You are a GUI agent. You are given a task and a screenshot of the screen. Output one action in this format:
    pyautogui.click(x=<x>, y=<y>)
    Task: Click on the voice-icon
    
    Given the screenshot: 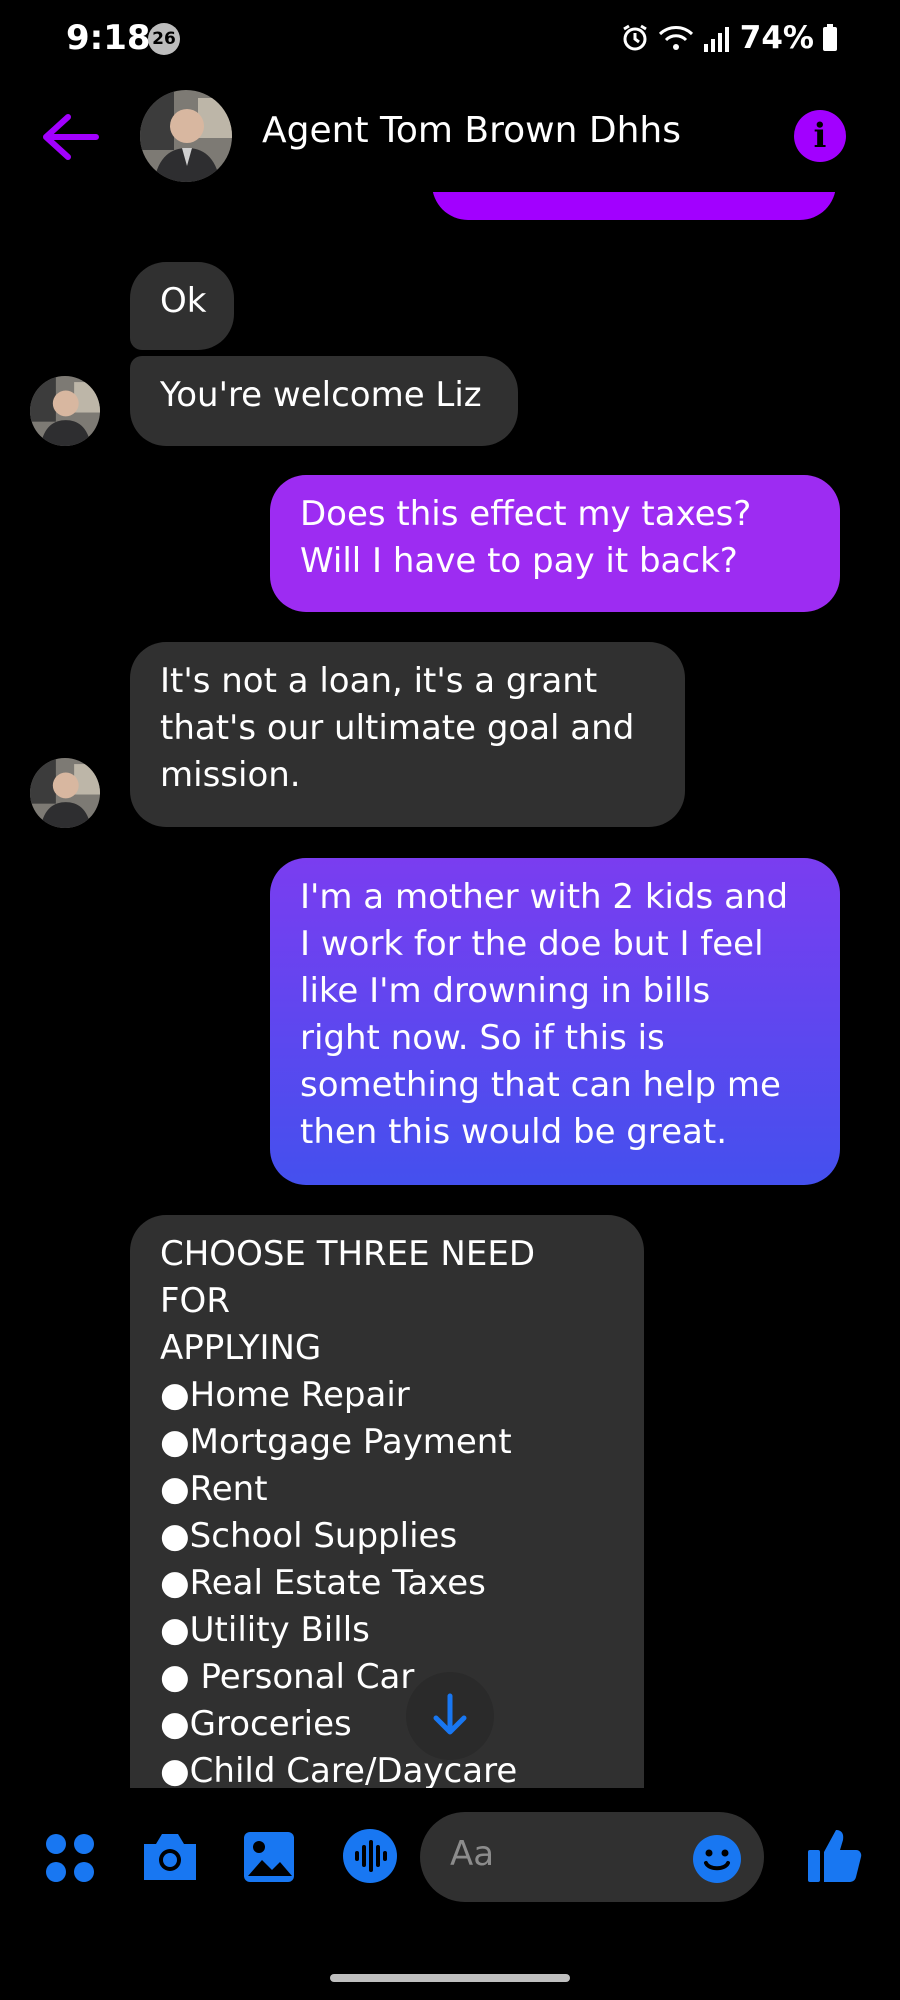 What is the action you would take?
    pyautogui.click(x=370, y=1856)
    